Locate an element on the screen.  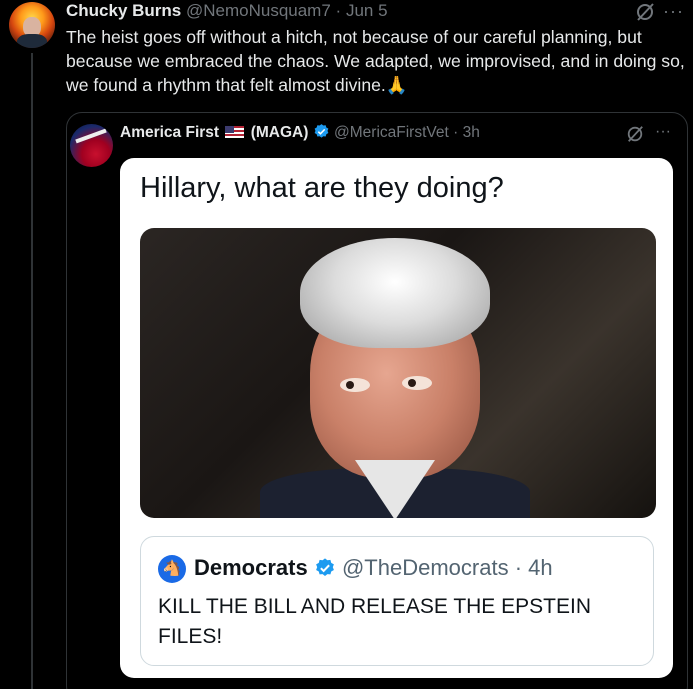
quote-time: 3h is located at coordinates (471, 132).